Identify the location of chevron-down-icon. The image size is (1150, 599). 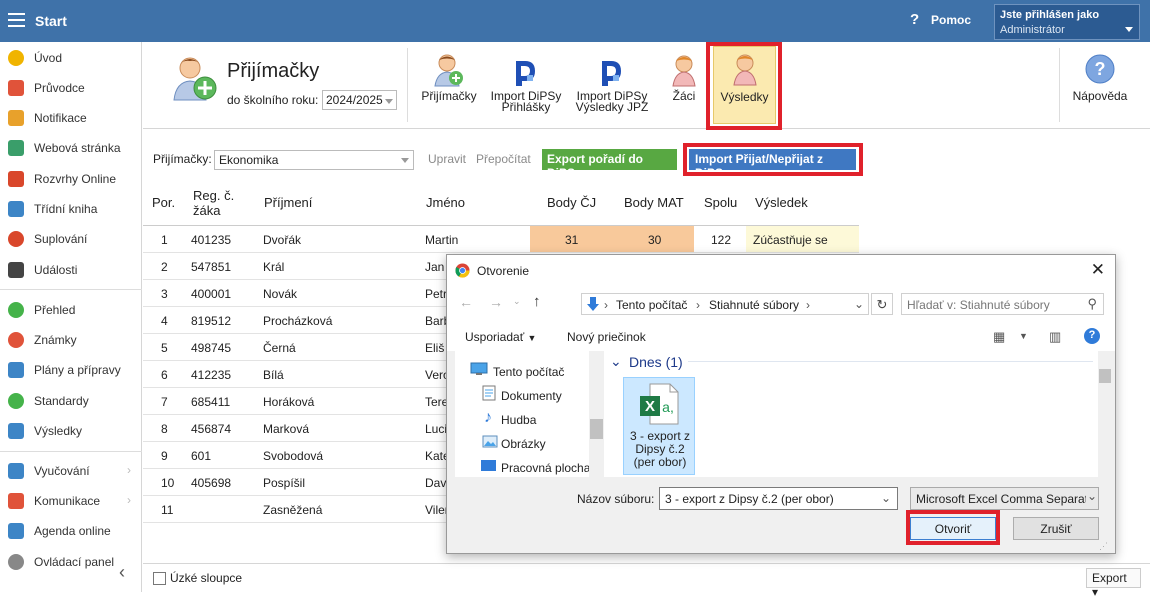
(1129, 29).